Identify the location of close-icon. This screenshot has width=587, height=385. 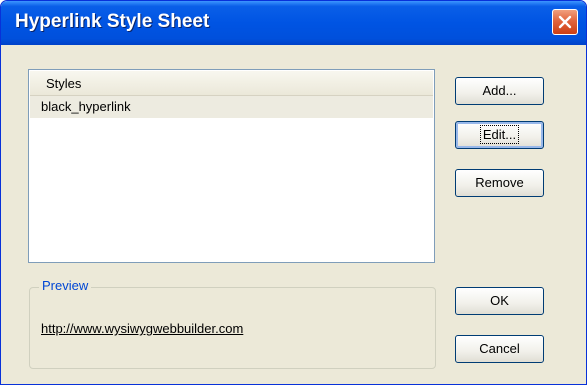
(565, 22).